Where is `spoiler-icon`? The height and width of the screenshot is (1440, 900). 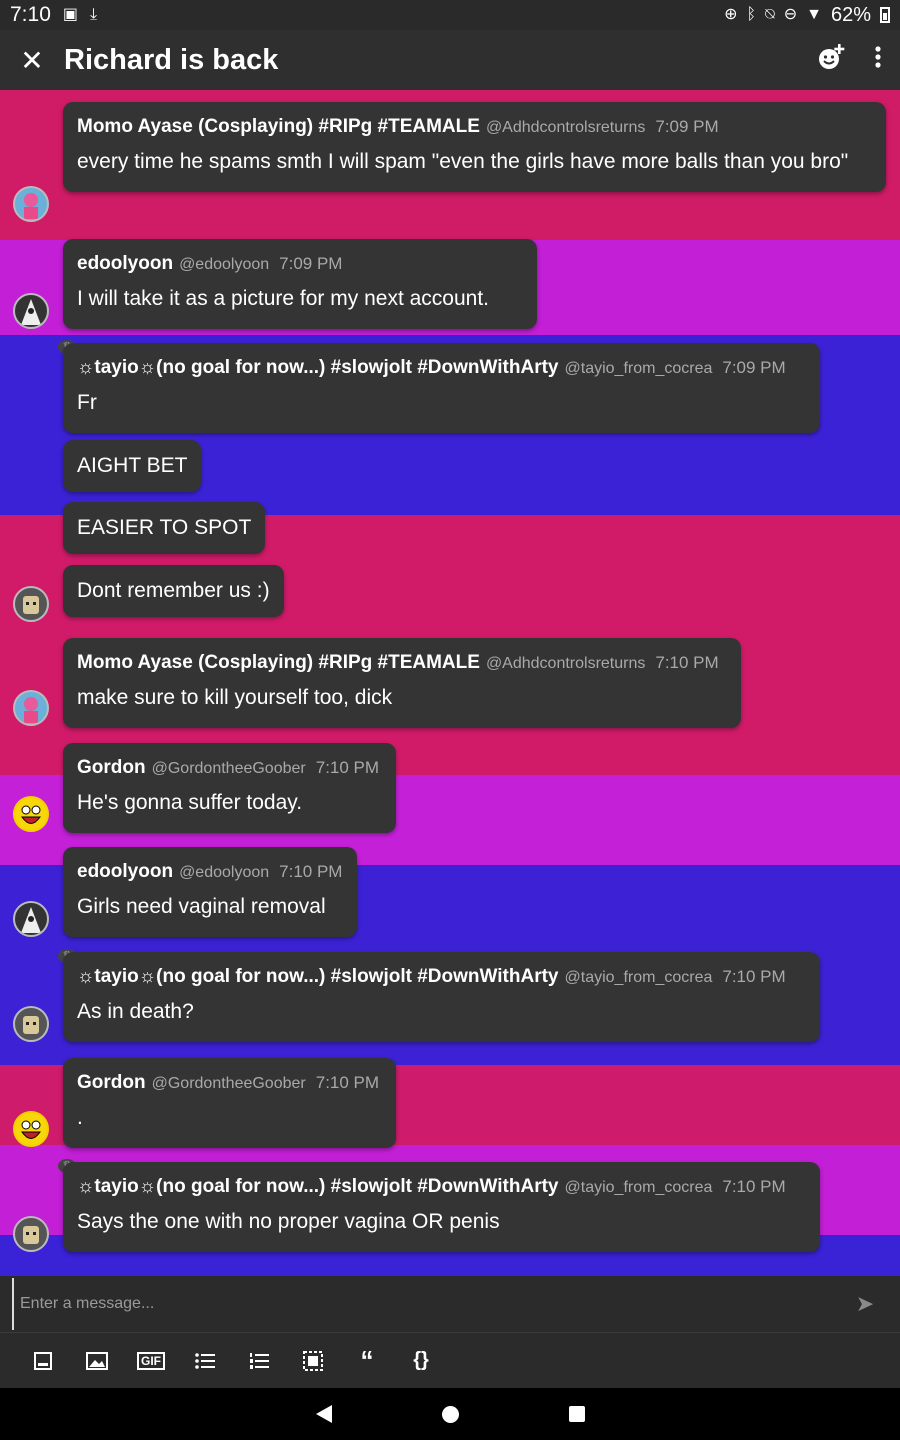 spoiler-icon is located at coordinates (313, 1360).